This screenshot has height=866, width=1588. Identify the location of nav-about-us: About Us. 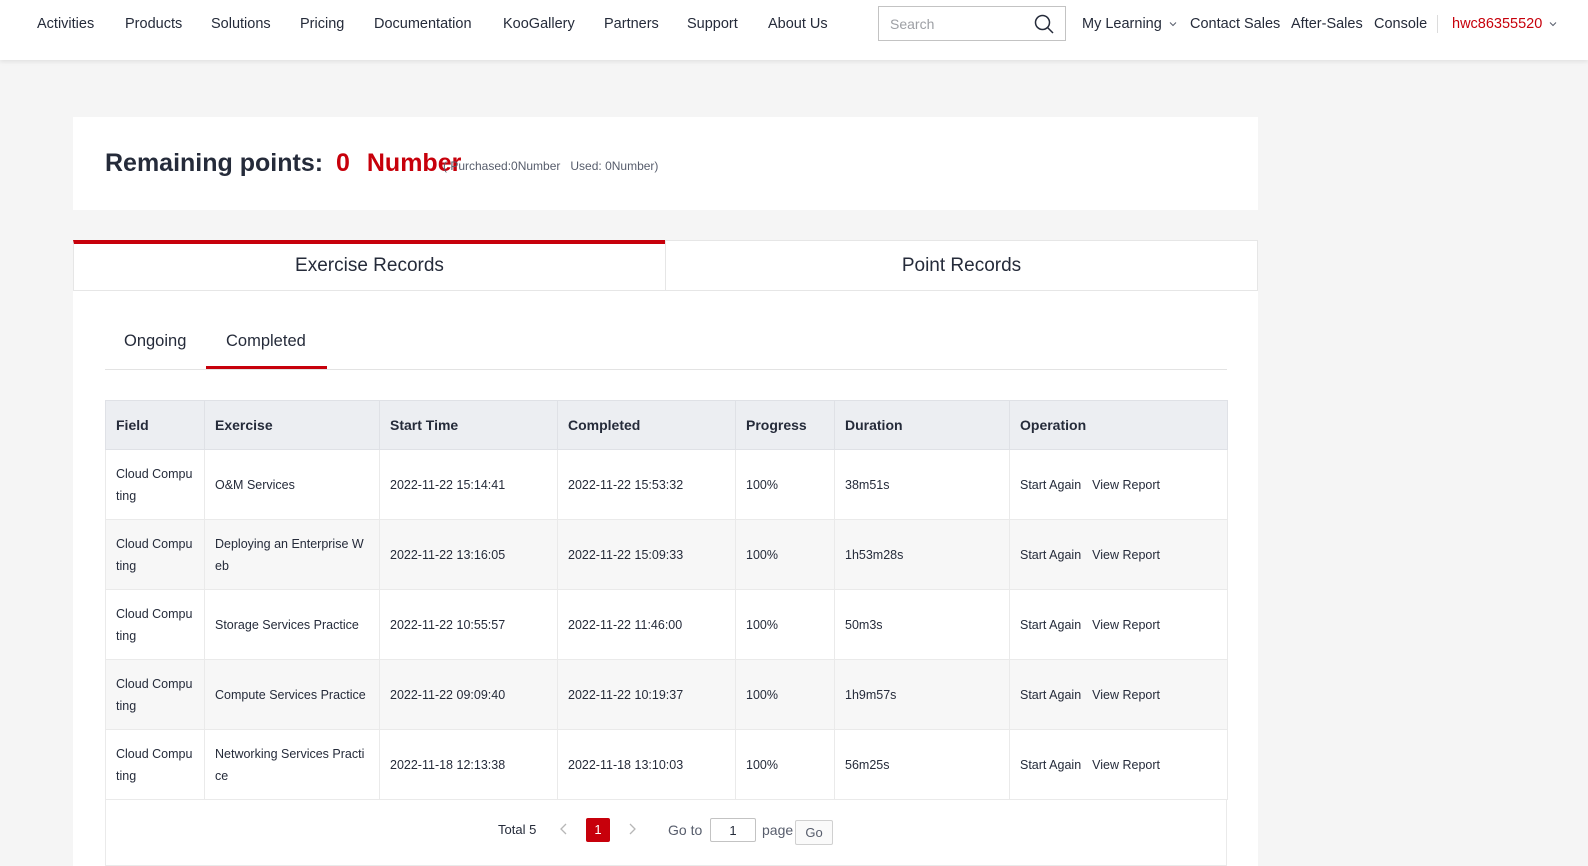
(798, 24).